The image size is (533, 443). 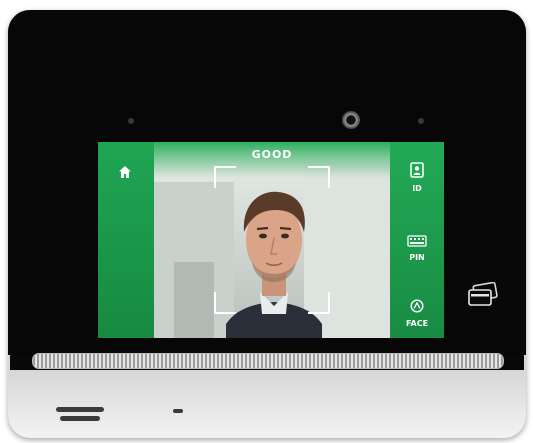 I want to click on id-button: ID, so click(x=417, y=177).